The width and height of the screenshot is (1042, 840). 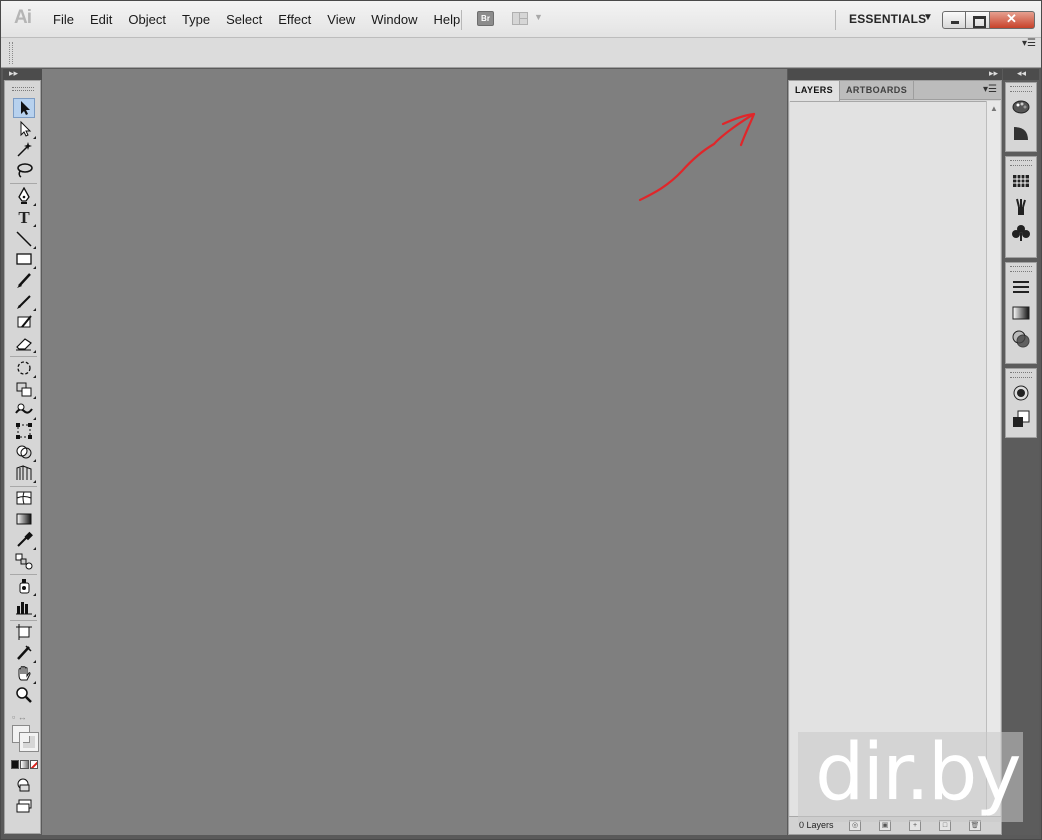 What do you see at coordinates (24, 411) in the screenshot?
I see `warp-tool-icon` at bounding box center [24, 411].